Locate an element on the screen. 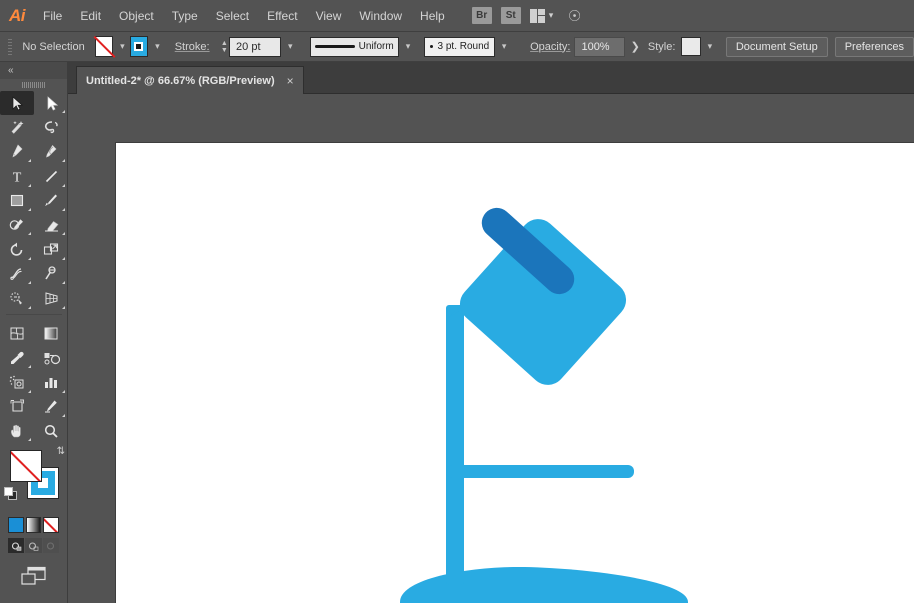  fill-stroke-controls: ⇅ is located at coordinates (34, 480).